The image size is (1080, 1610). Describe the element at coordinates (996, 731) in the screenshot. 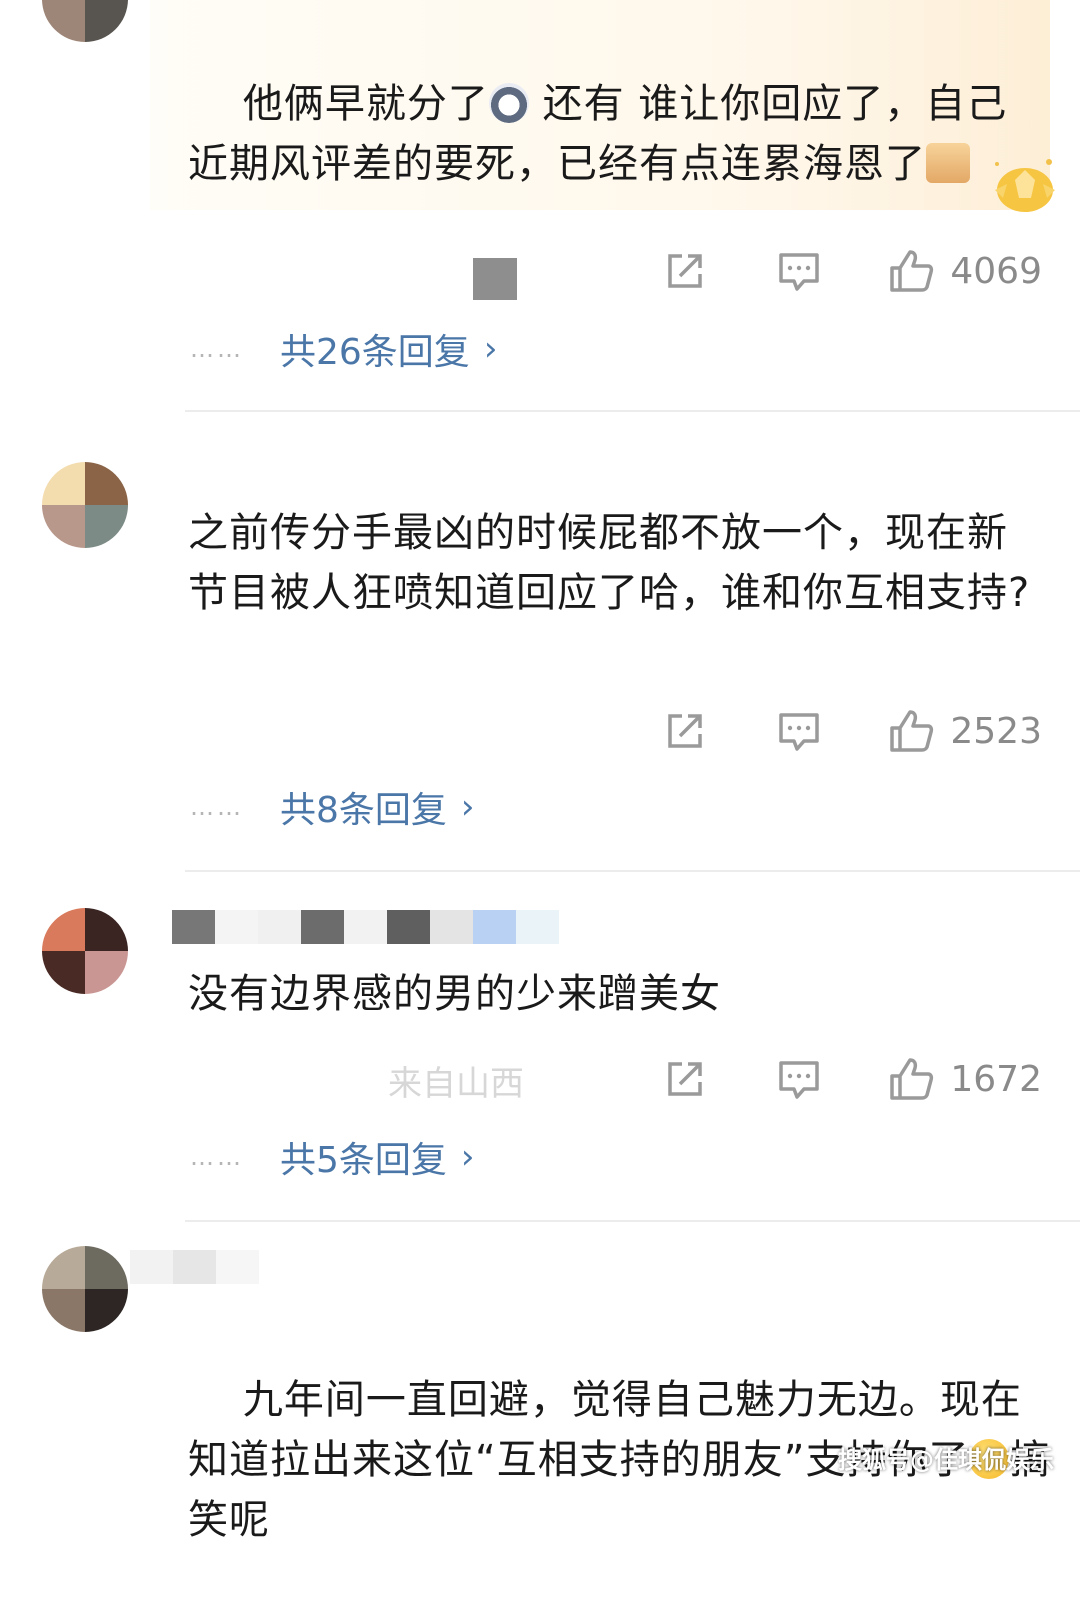

I see `like-count: 2523` at that location.